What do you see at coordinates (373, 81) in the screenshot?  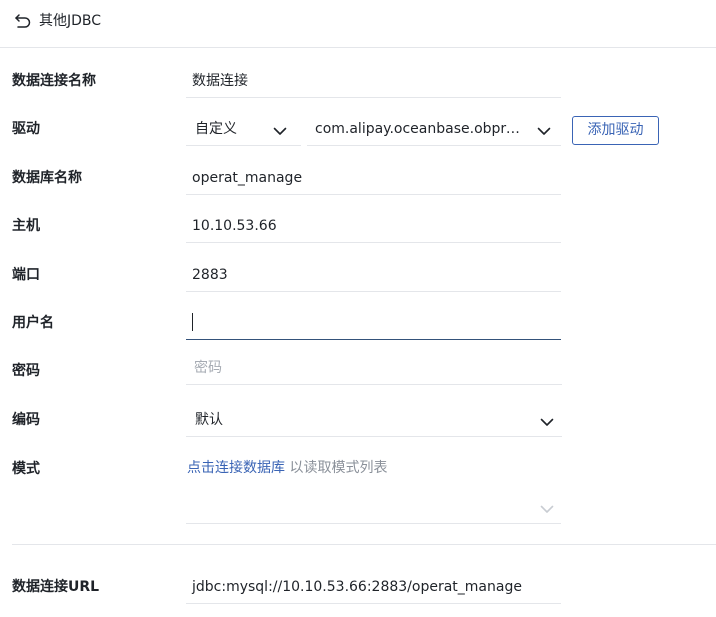 I see `connection-name-input: 数据连接` at bounding box center [373, 81].